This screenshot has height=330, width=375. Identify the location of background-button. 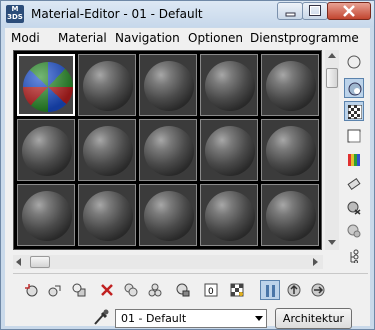
(354, 111).